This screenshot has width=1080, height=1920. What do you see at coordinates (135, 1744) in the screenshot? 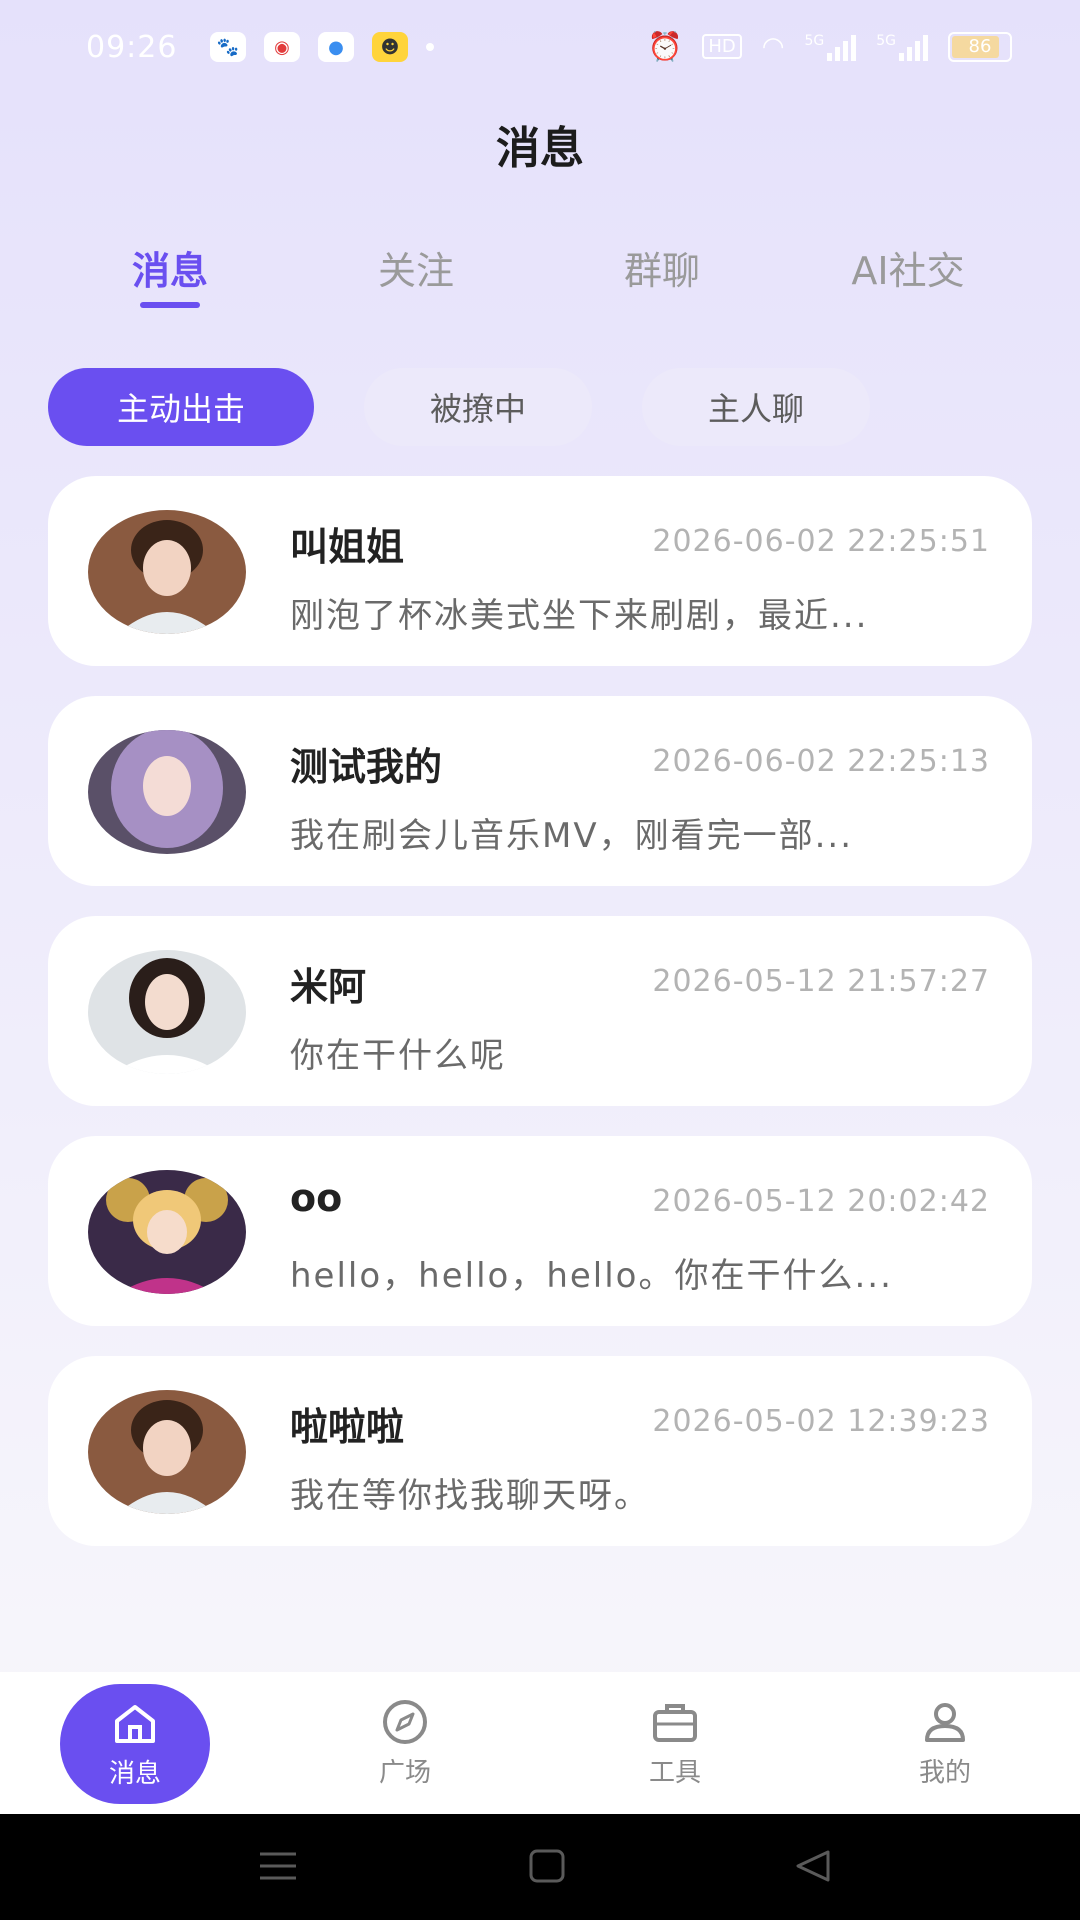
I see `nav-messages: 消息` at bounding box center [135, 1744].